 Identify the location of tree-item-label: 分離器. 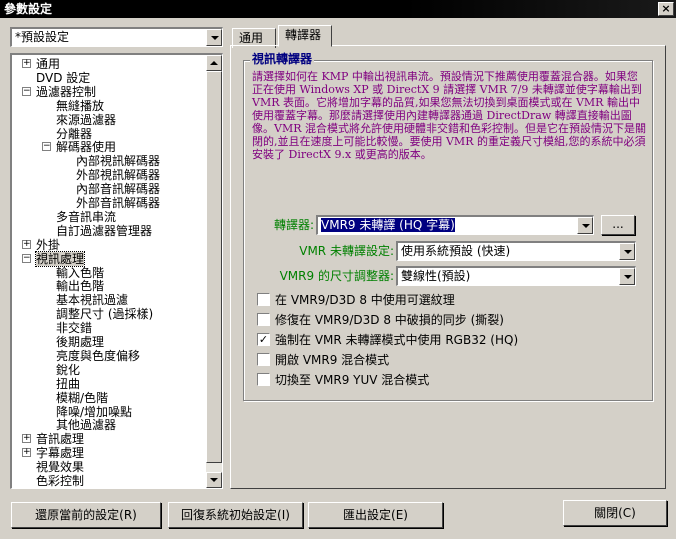
(74, 133).